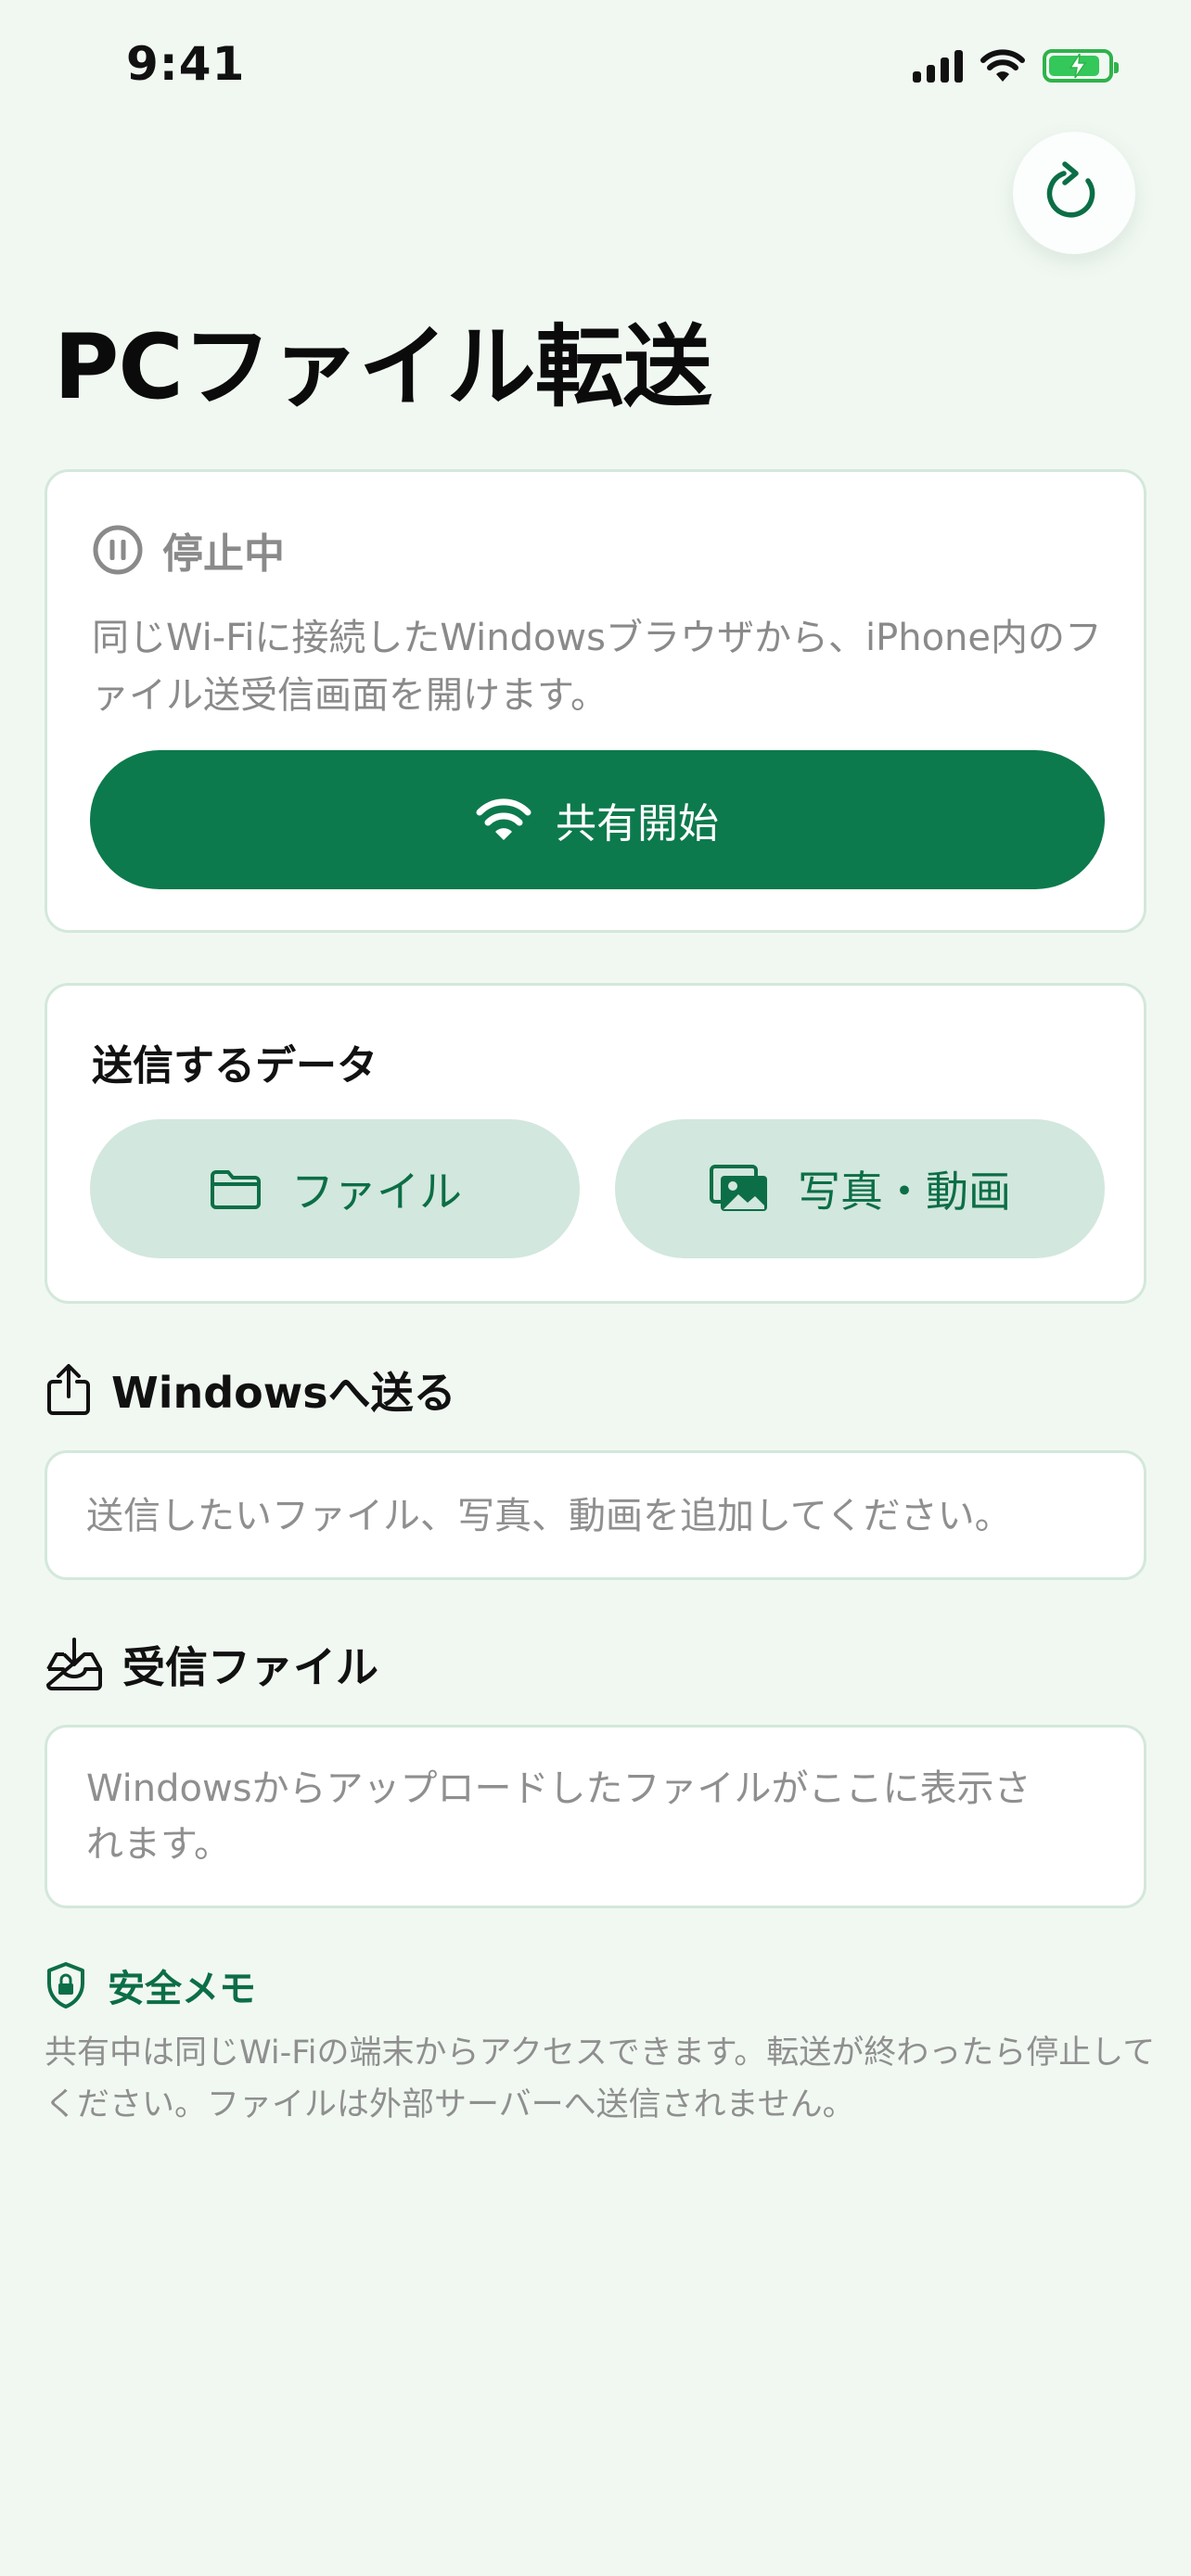 The image size is (1191, 2576). I want to click on status-icons, so click(1016, 66).